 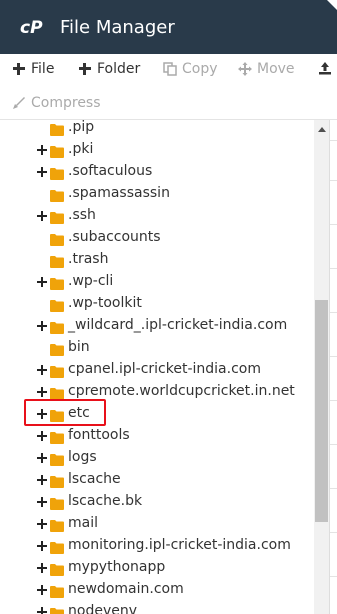 I want to click on tree-item: .pki, so click(x=157, y=150).